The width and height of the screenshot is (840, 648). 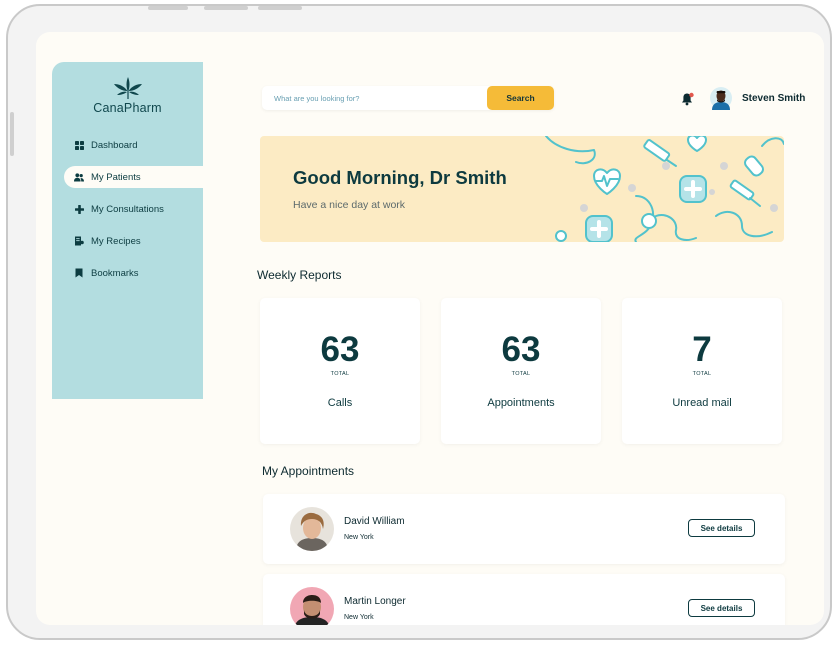 I want to click on users-icon, so click(x=79, y=177).